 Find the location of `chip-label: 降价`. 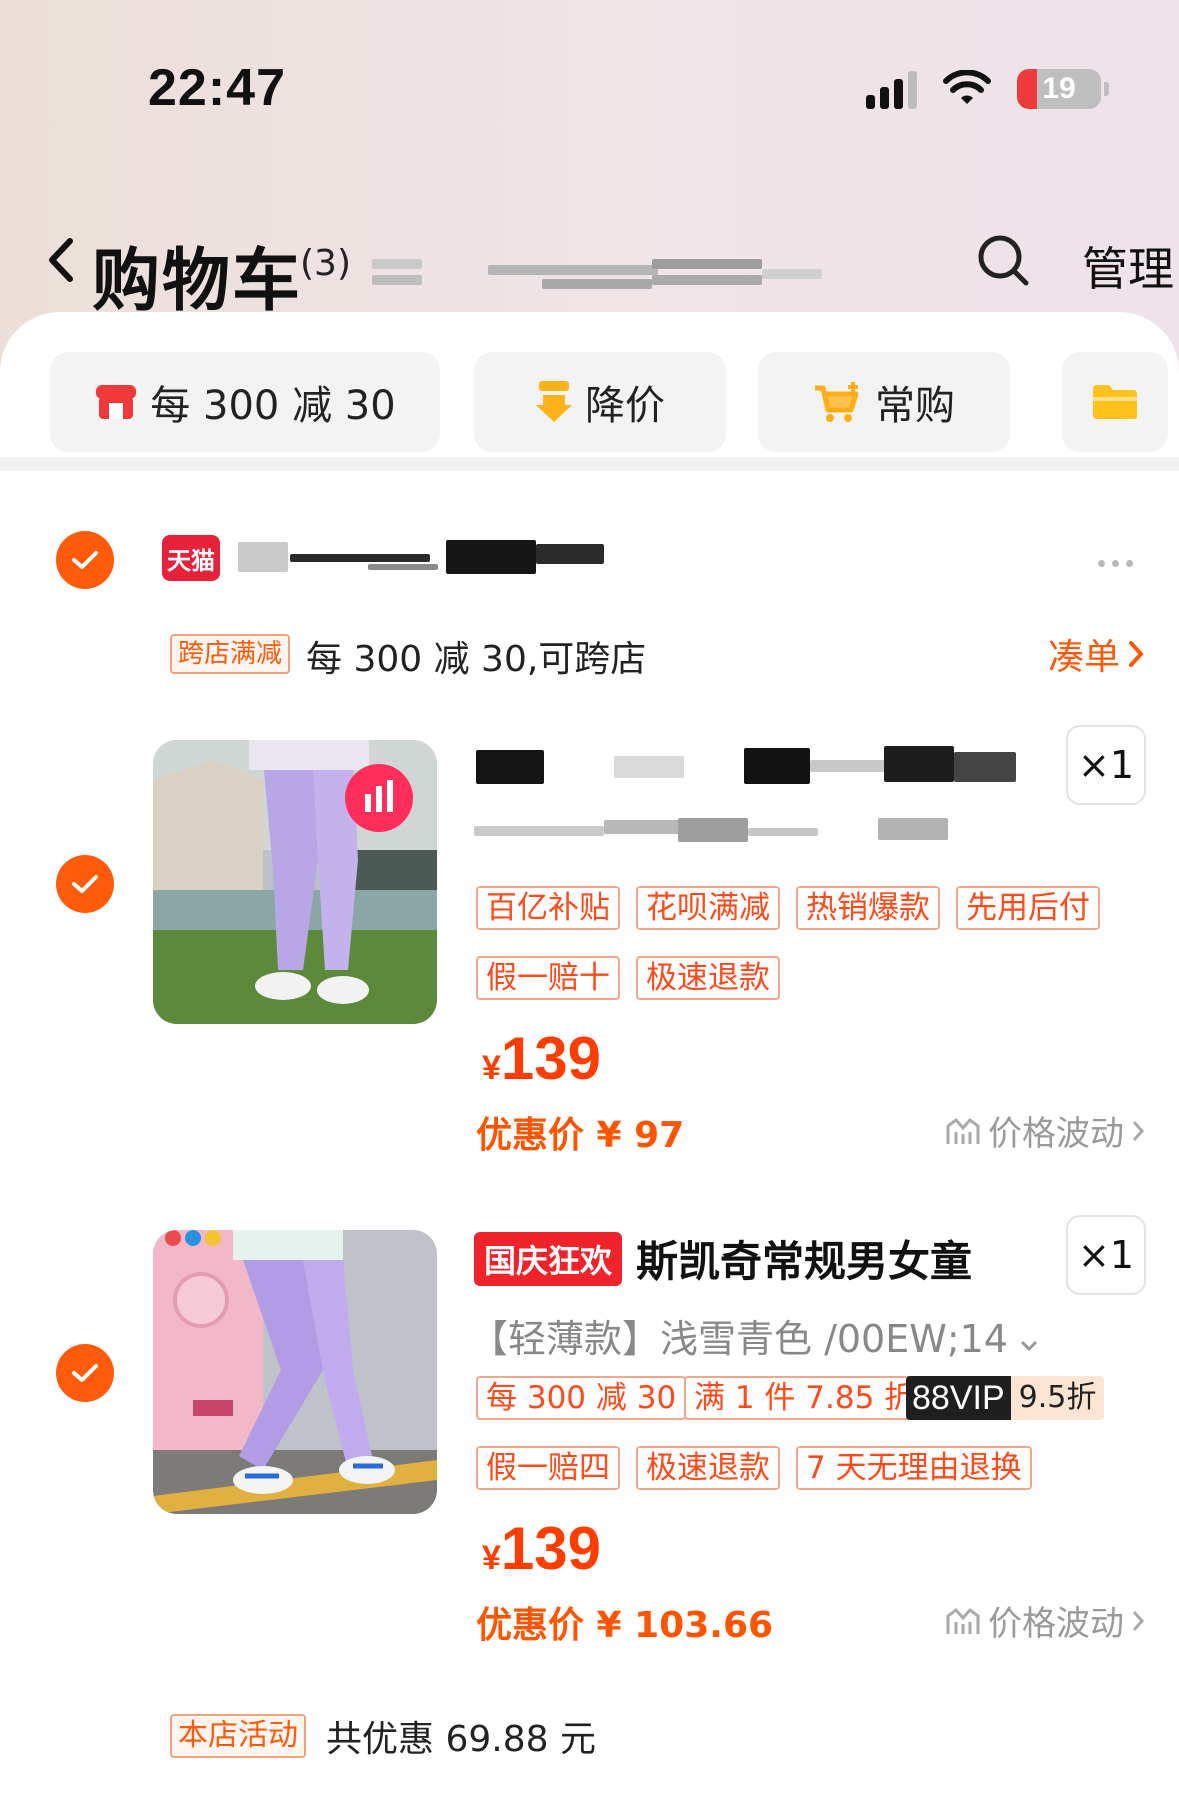

chip-label: 降价 is located at coordinates (625, 406).